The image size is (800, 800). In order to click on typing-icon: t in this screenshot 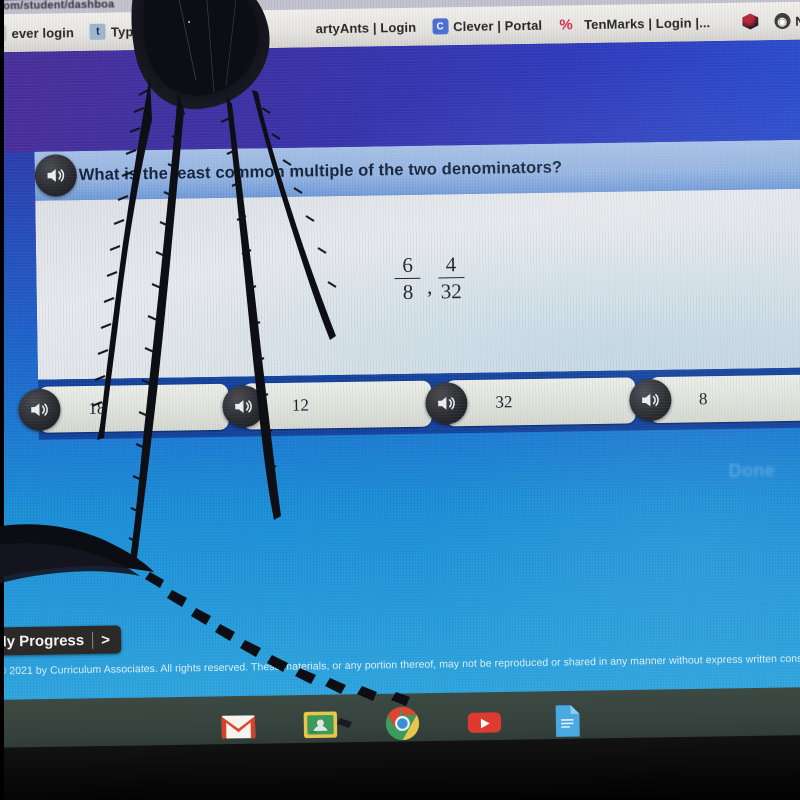, I will do `click(98, 31)`.